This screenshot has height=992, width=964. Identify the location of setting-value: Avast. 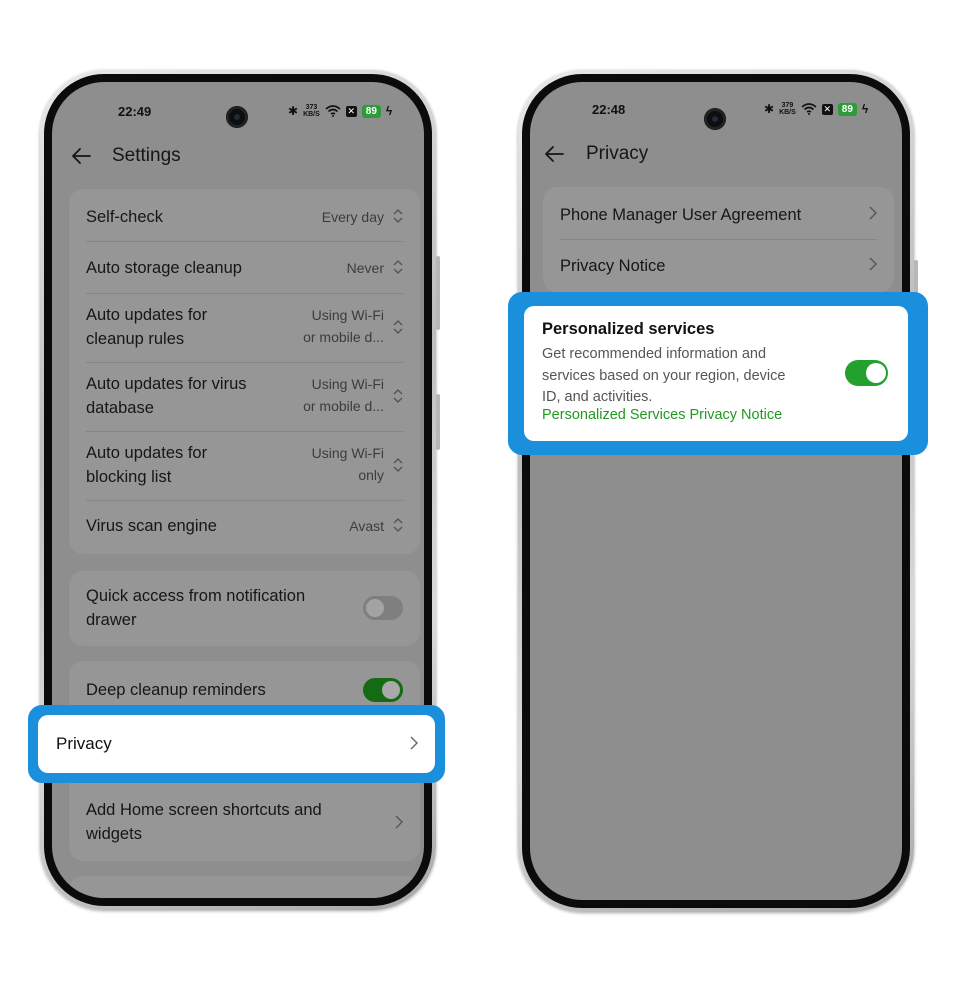
(366, 526).